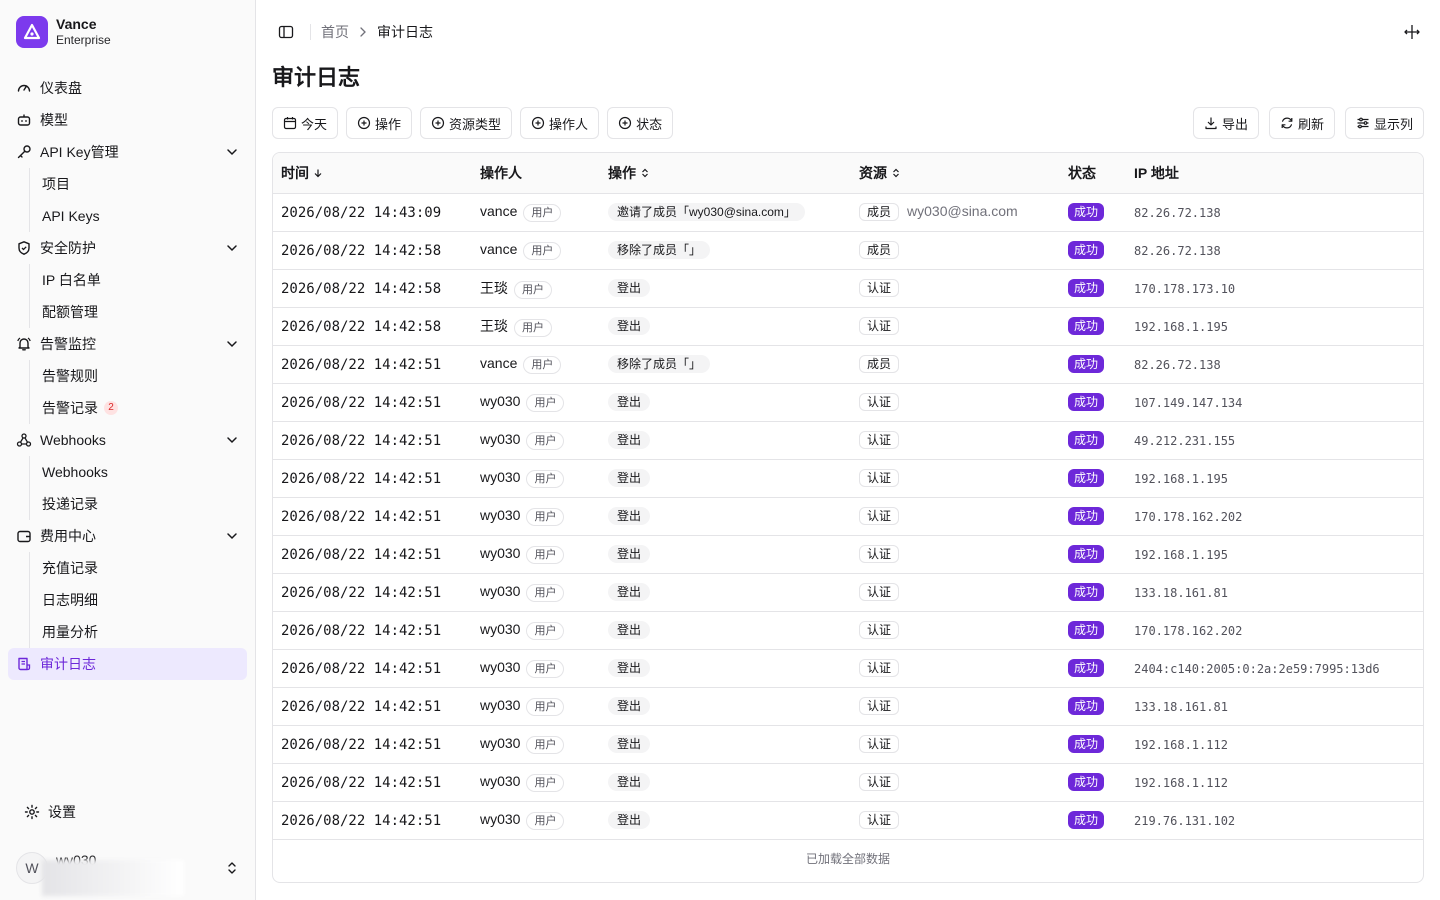 The width and height of the screenshot is (1440, 900). I want to click on plus-circle-icon, so click(364, 123).